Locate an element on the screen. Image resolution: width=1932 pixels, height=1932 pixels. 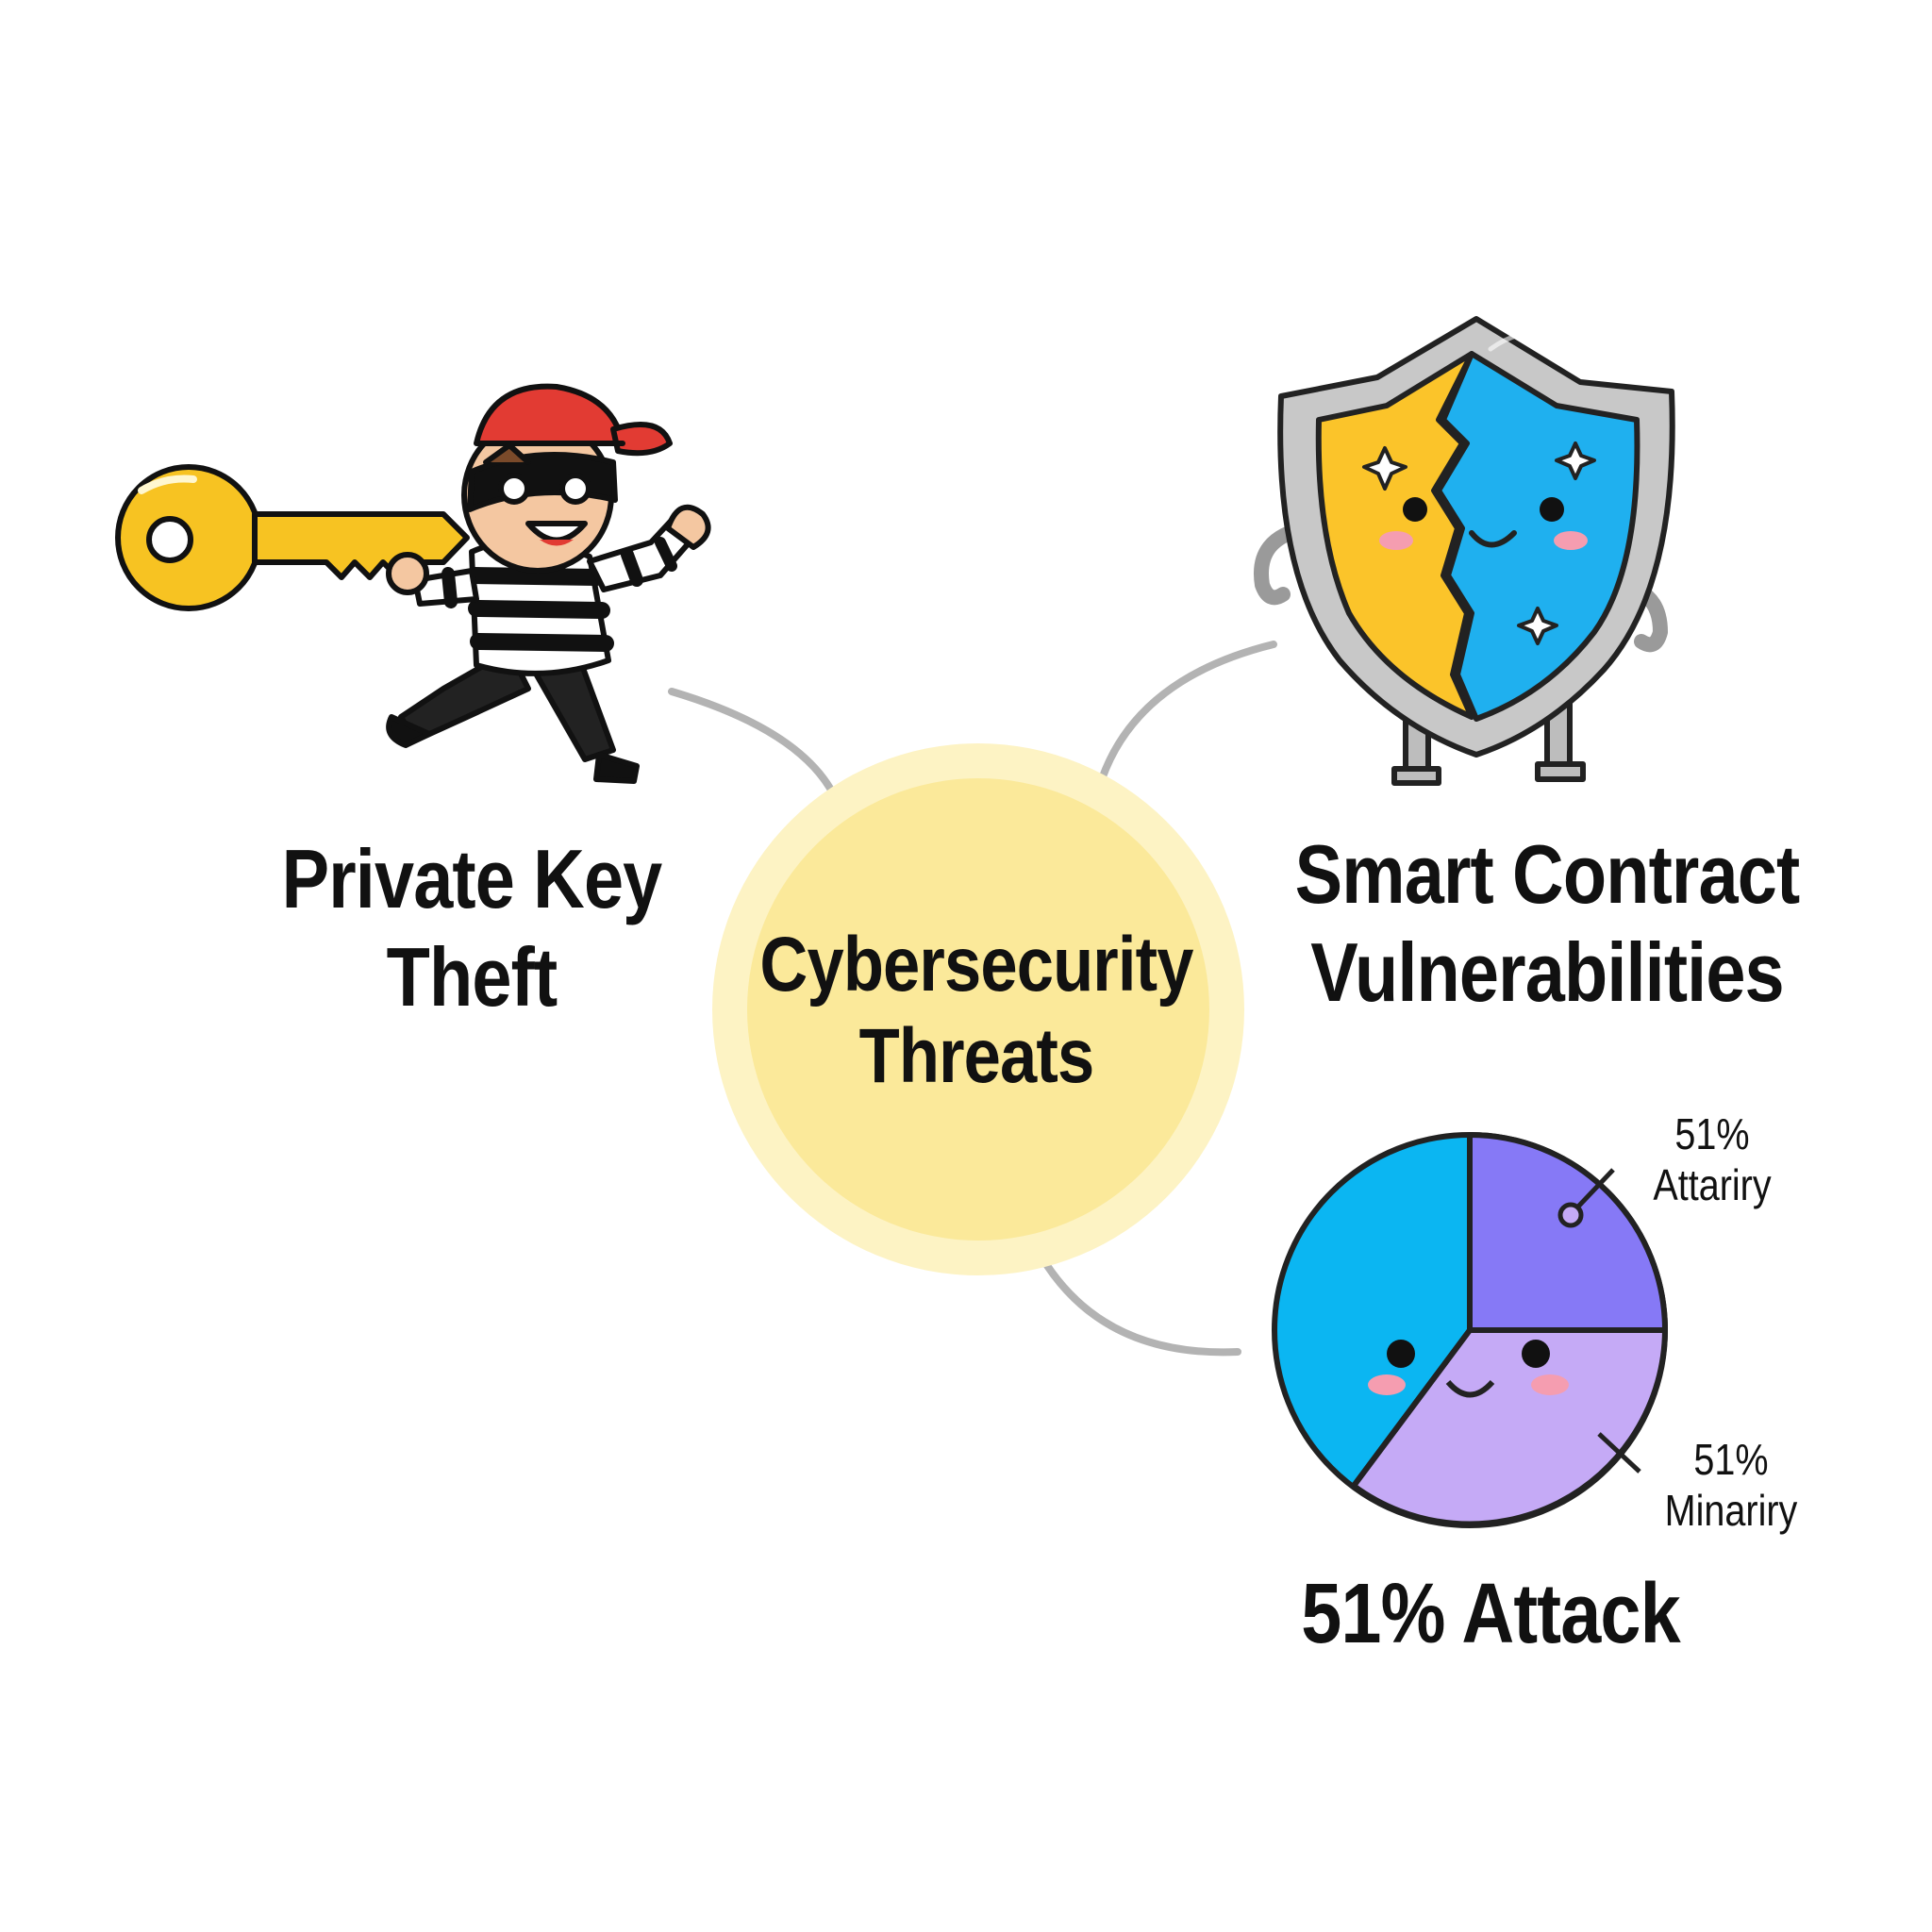
pie-callout-text: Minariry is located at coordinates (1731, 1511).